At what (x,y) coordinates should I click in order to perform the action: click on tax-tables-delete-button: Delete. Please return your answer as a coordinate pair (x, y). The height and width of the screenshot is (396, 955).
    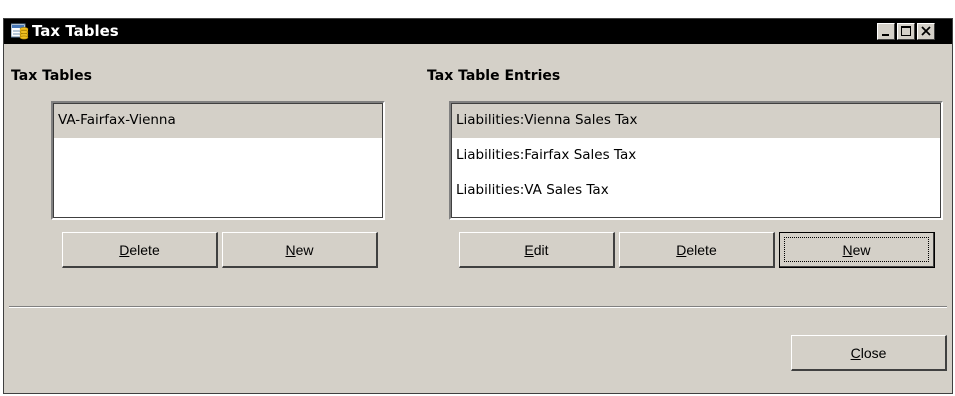
    Looking at the image, I should click on (140, 250).